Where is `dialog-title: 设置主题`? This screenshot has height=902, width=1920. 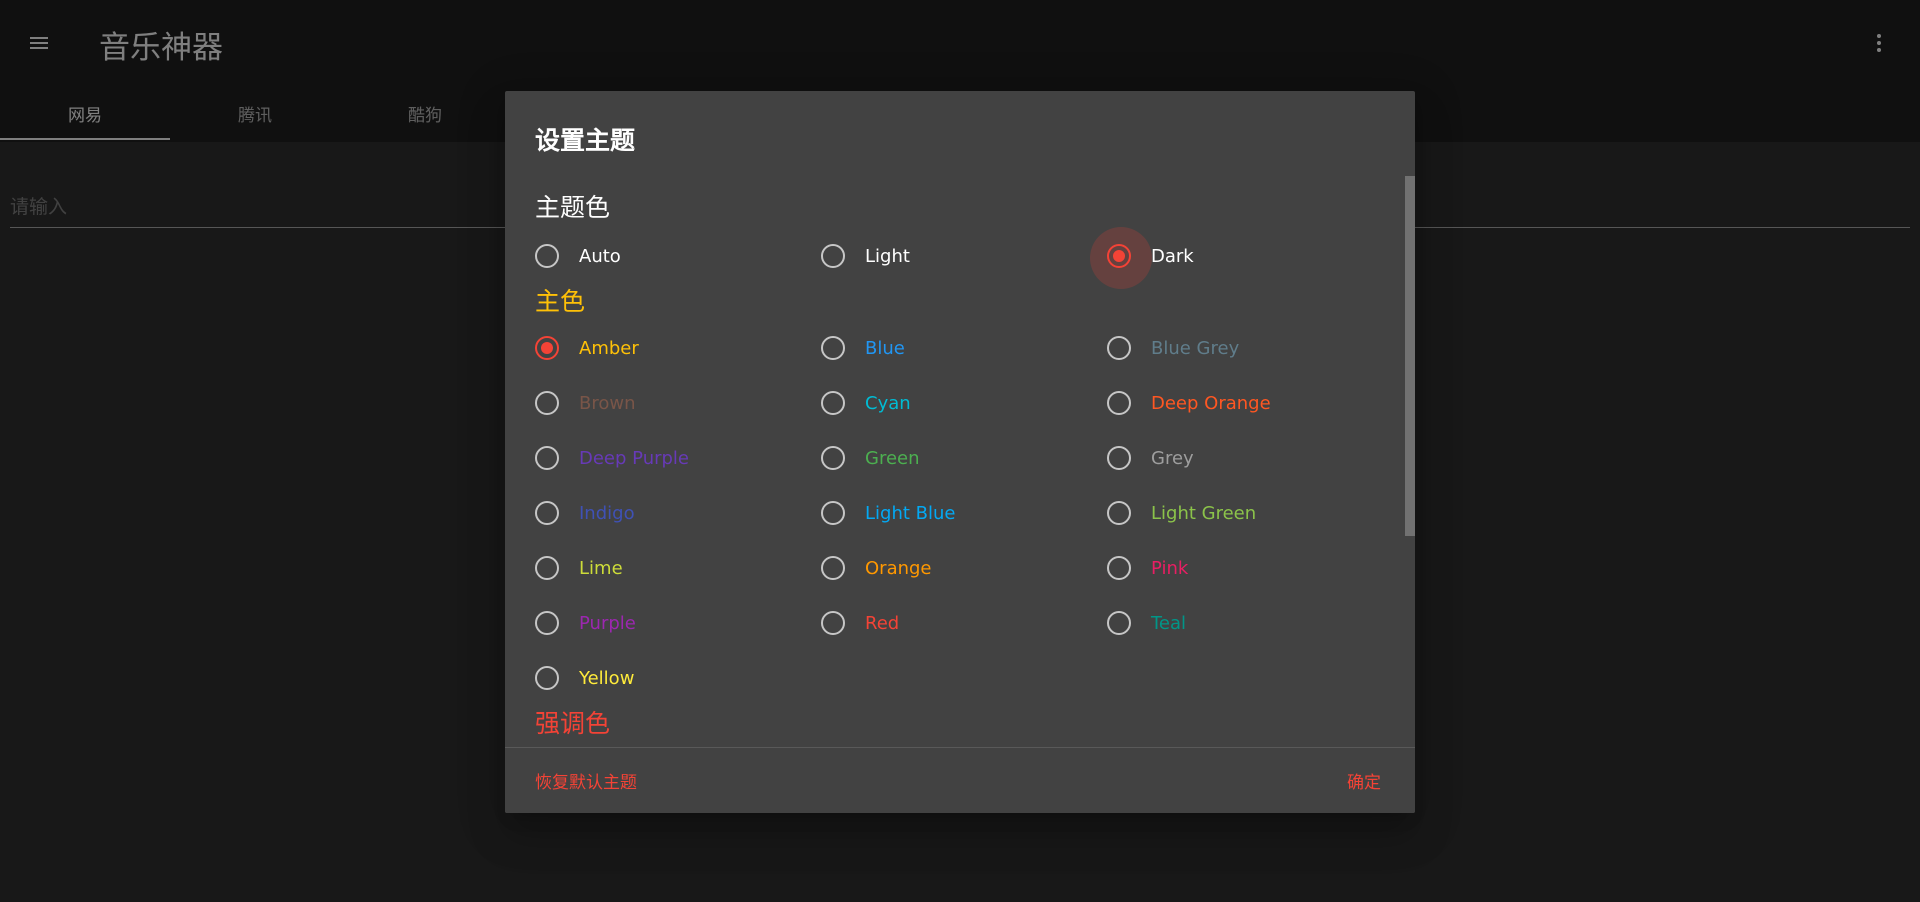 dialog-title: 设置主题 is located at coordinates (585, 140).